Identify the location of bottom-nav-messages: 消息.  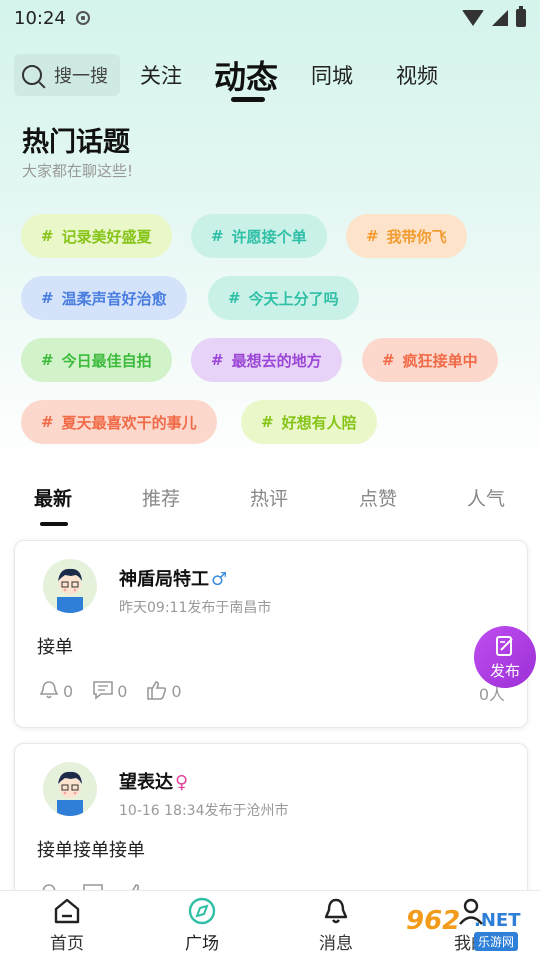
(336, 925).